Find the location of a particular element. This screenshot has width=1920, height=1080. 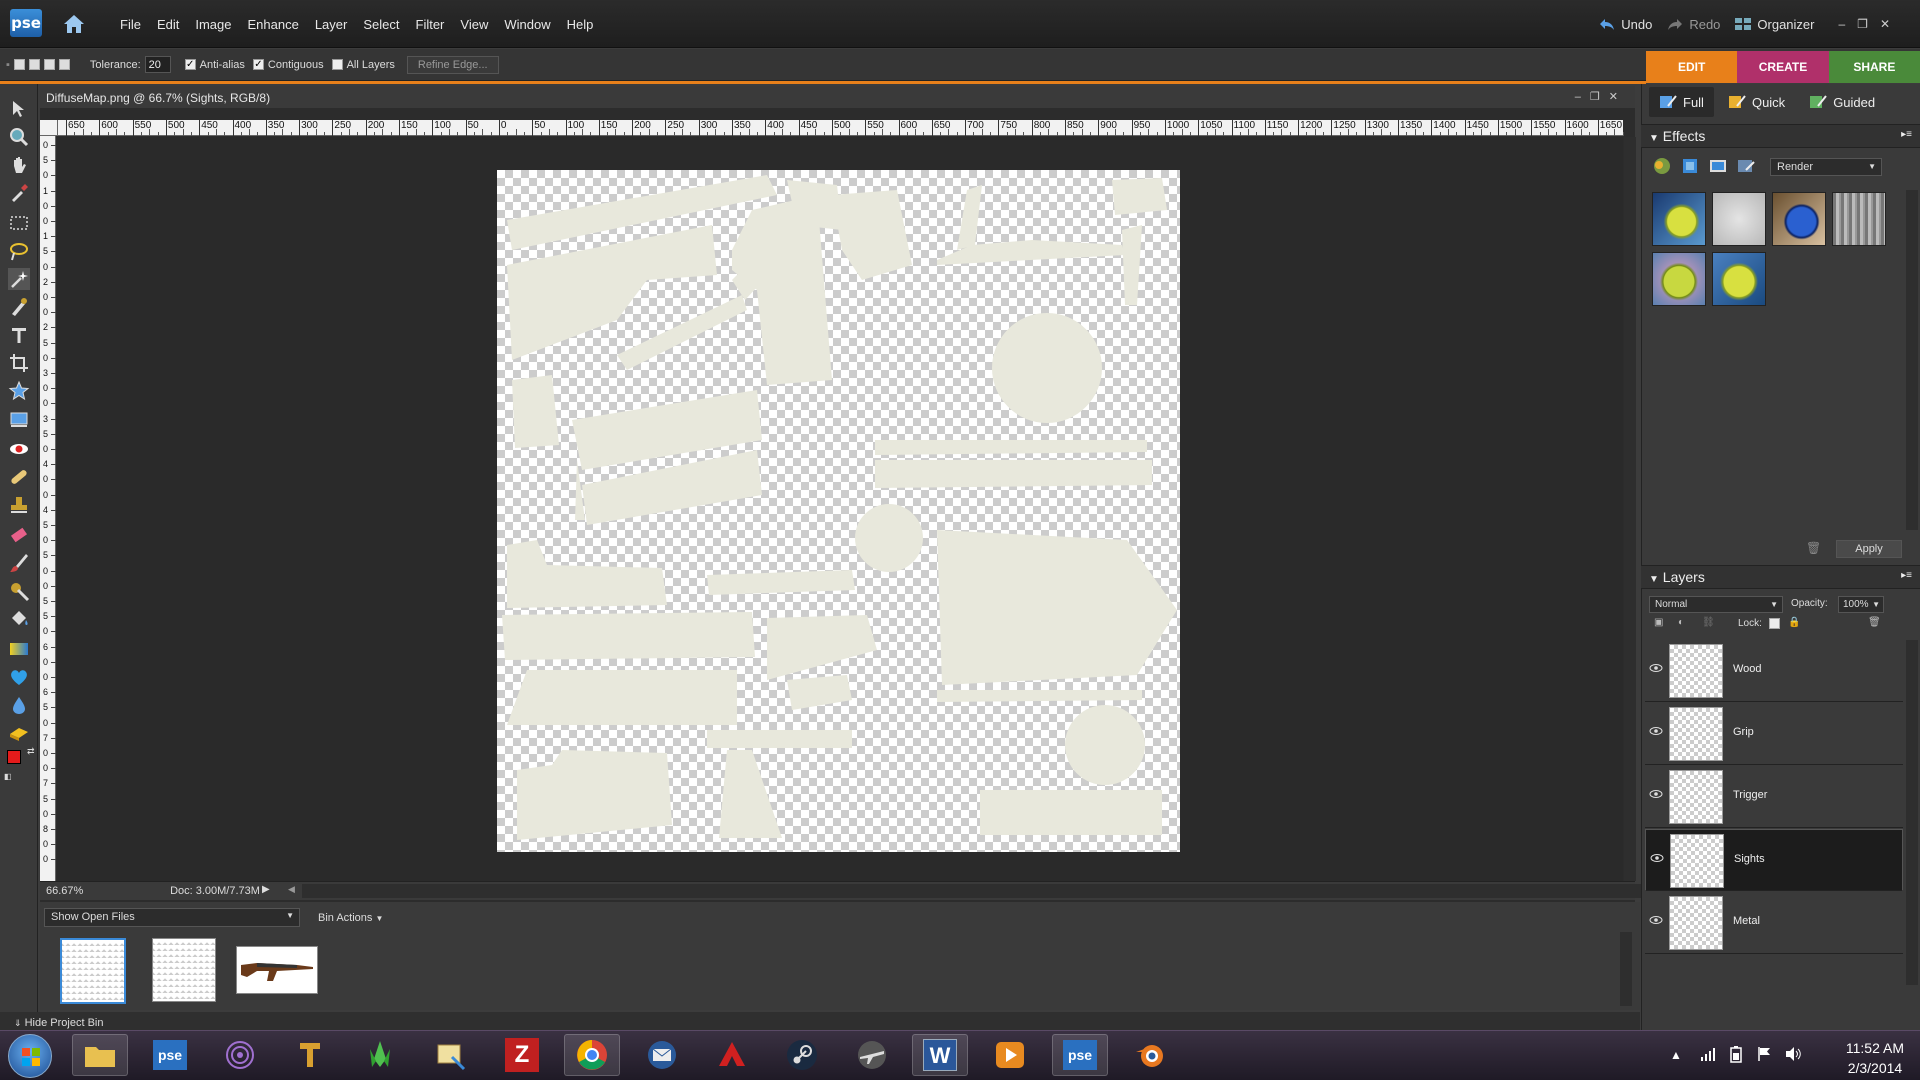

menu-enhance: Enhance is located at coordinates (273, 24).